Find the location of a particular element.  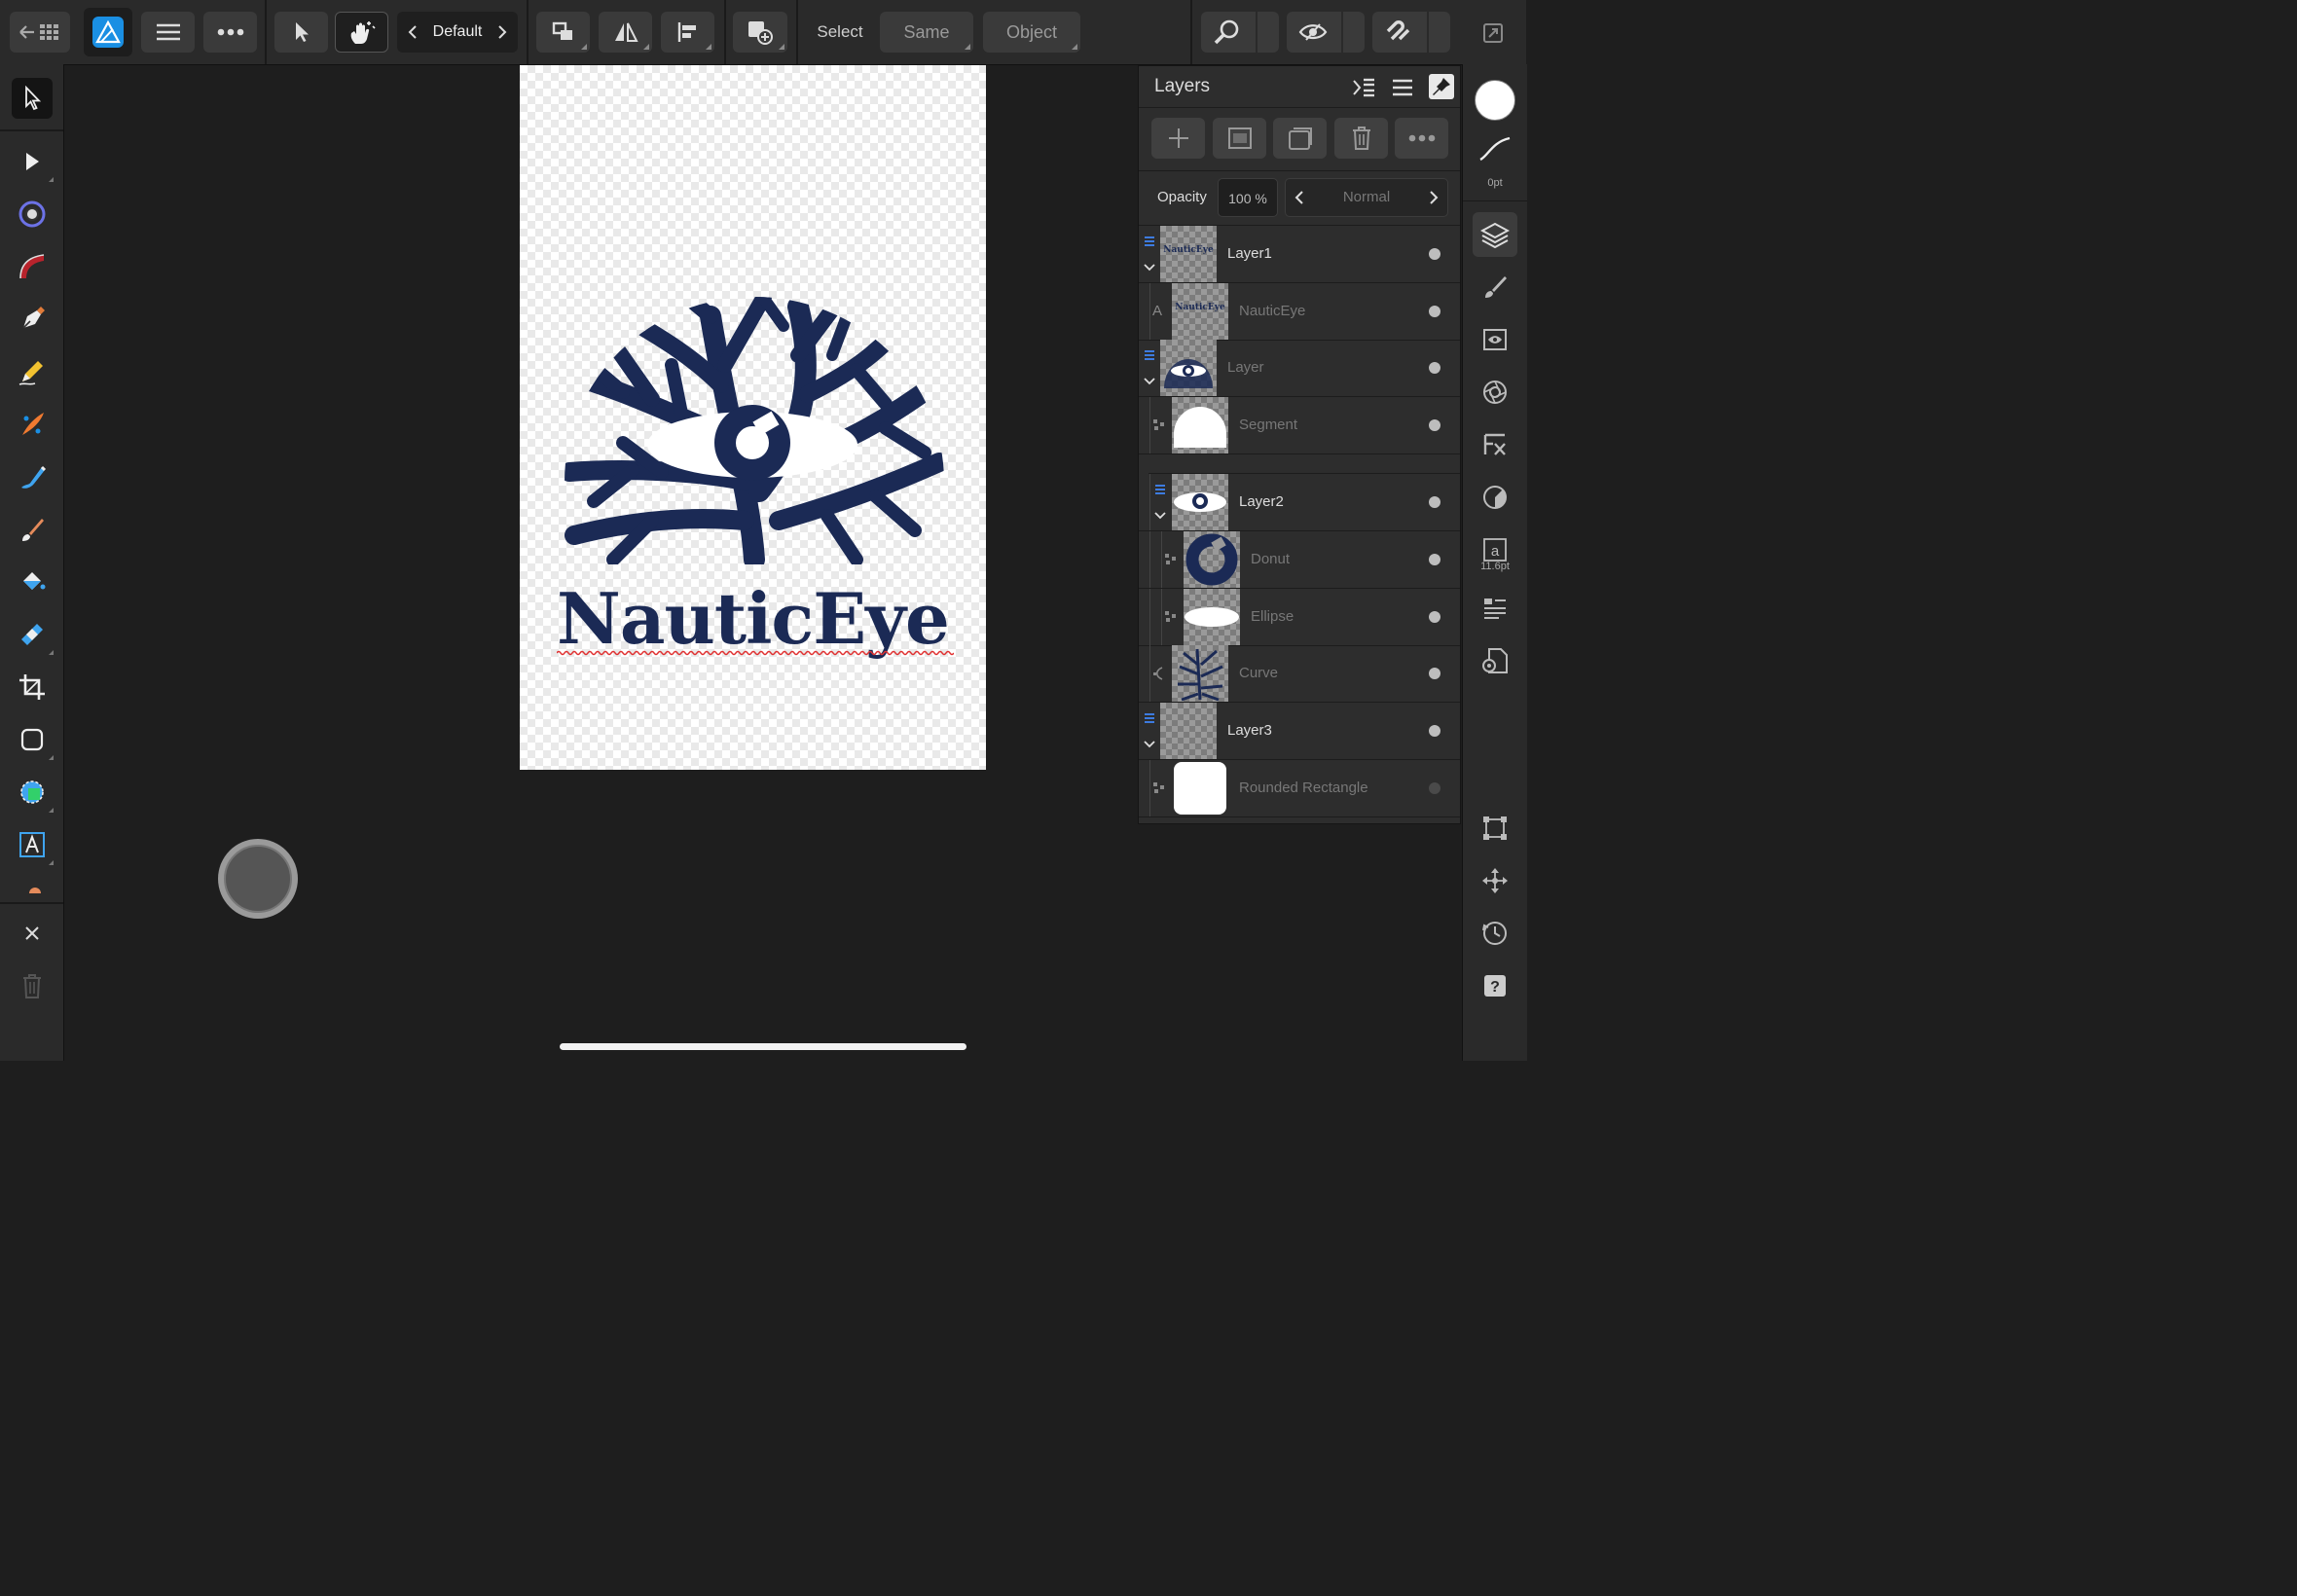

curve-icon is located at coordinates (1158, 673).